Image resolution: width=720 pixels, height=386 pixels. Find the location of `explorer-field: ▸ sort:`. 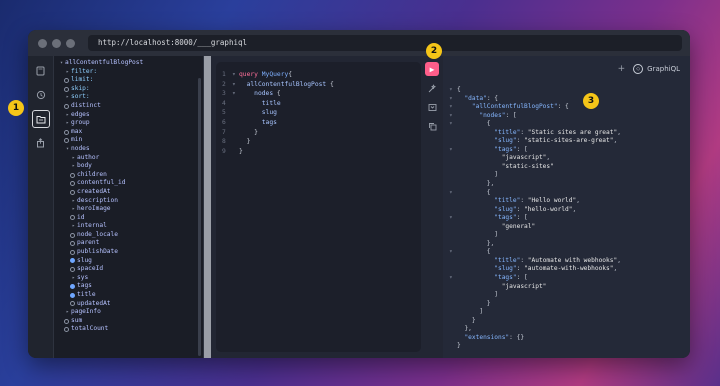

explorer-field: ▸ sort: is located at coordinates (128, 97).